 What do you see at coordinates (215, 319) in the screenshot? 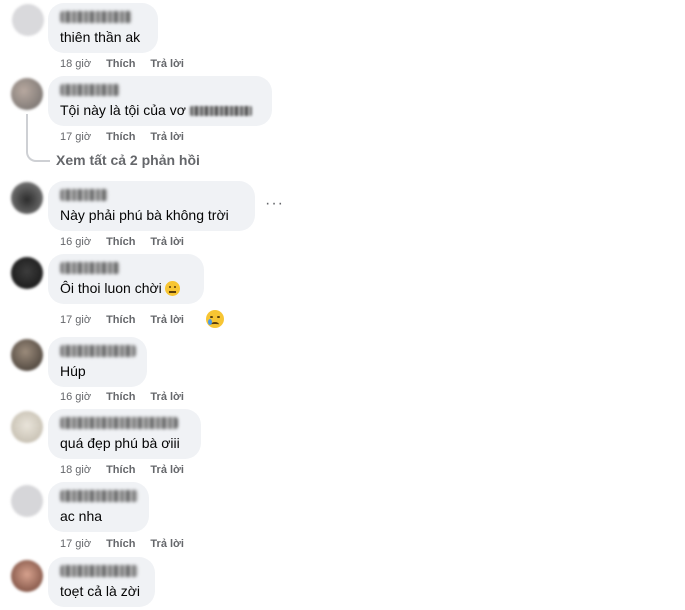
I see `sad-reaction-icon` at bounding box center [215, 319].